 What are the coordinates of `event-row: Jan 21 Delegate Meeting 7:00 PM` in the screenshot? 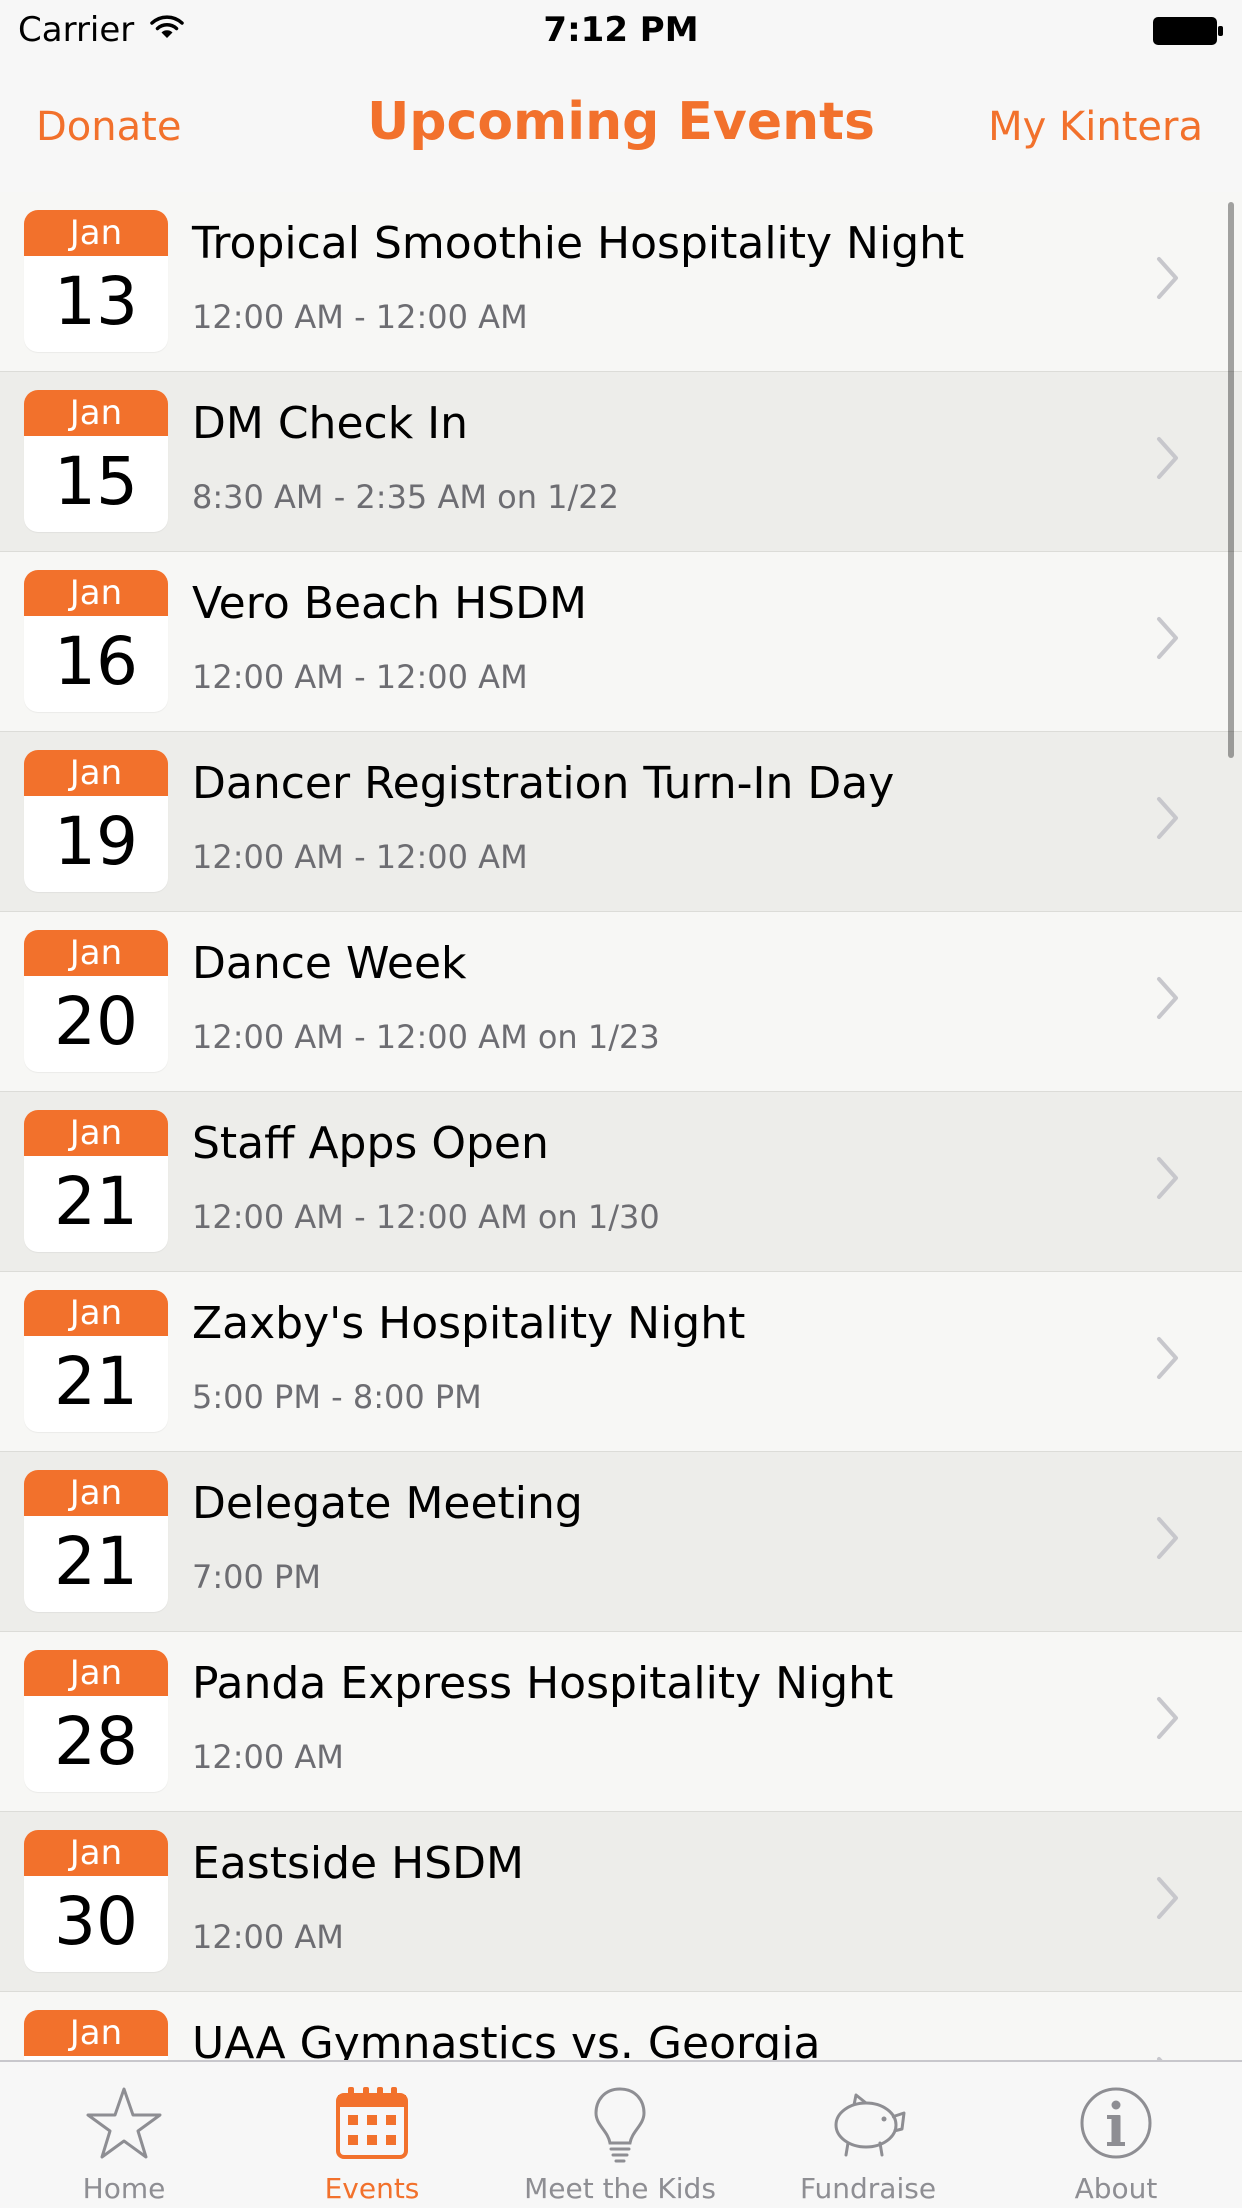 It's located at (621, 1542).